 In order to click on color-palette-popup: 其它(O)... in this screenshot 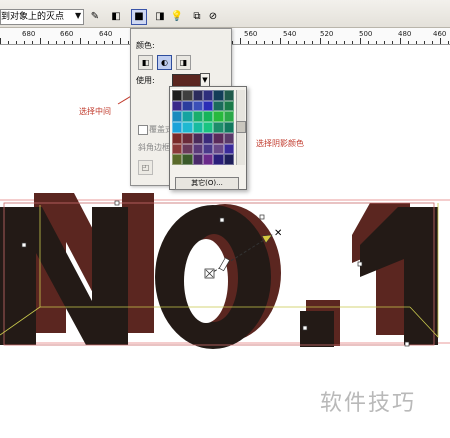, I will do `click(208, 138)`.